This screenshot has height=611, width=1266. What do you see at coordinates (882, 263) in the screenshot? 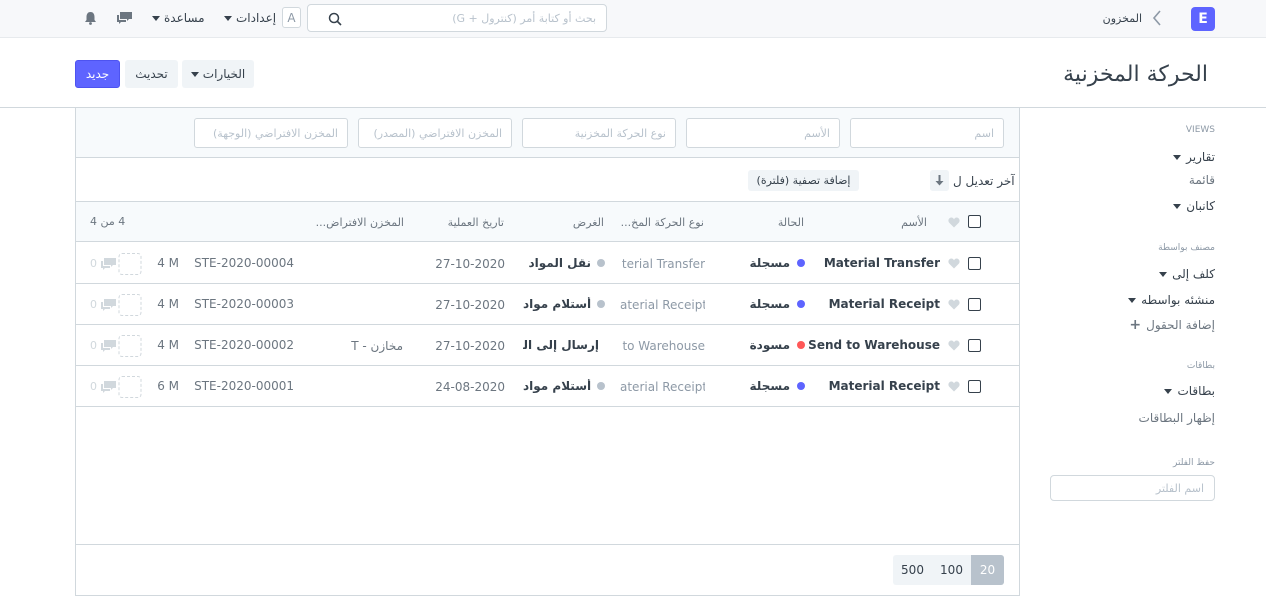
I see `row-name-link: Material Transfer` at bounding box center [882, 263].